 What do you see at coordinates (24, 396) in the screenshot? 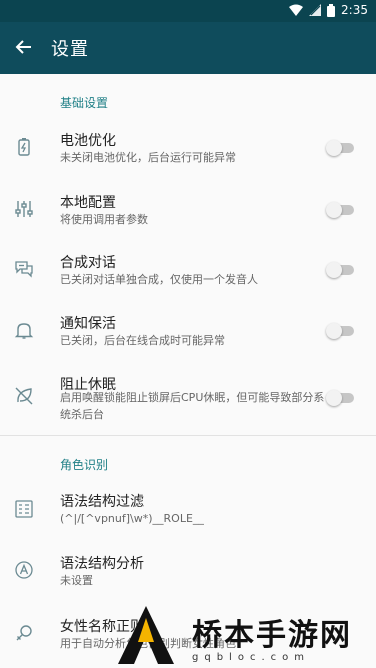
I see `leaf-off-icon` at bounding box center [24, 396].